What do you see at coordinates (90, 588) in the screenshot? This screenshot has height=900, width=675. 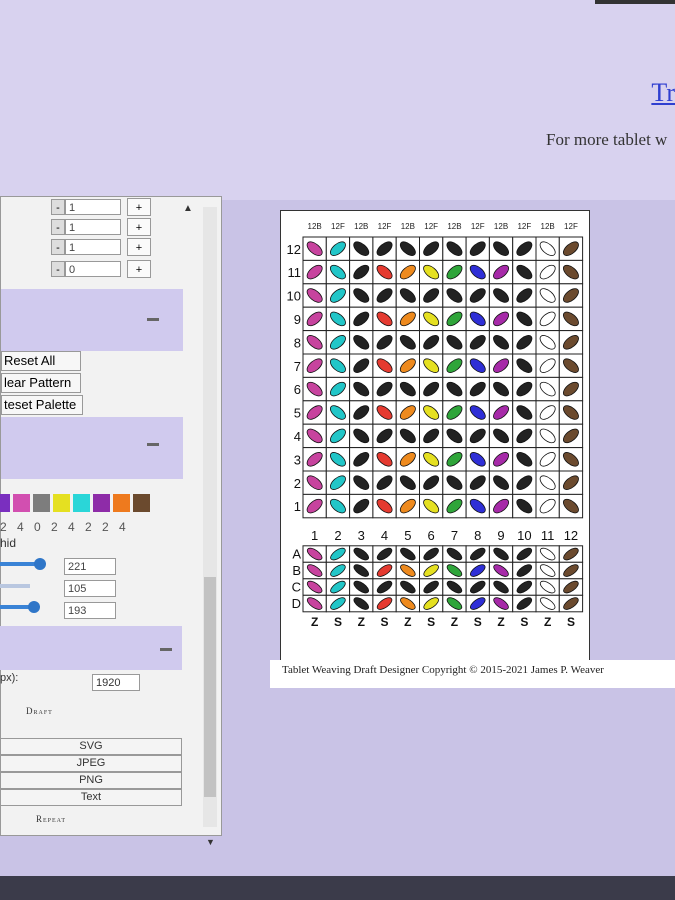 I see `green-value-field: 105` at bounding box center [90, 588].